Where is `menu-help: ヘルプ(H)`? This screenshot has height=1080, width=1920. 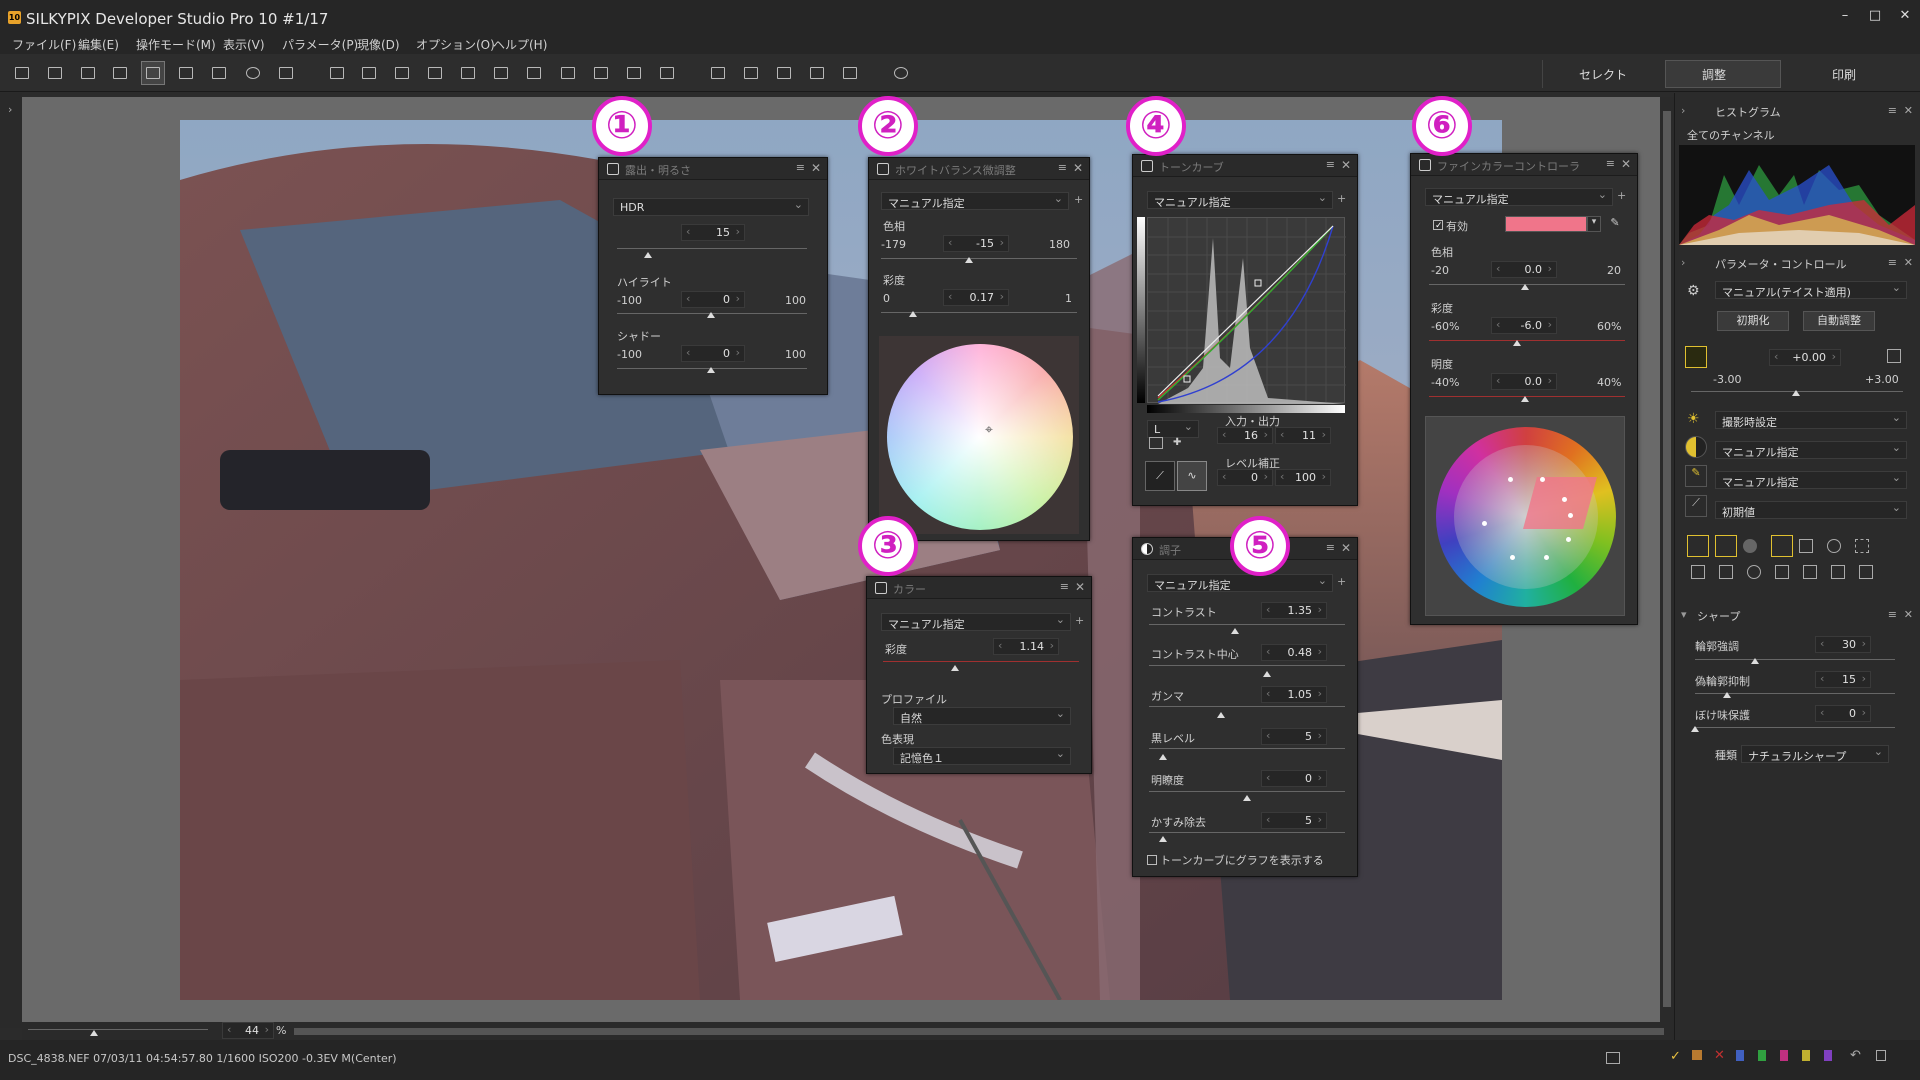
menu-help: ヘルプ(H) is located at coordinates (520, 44).